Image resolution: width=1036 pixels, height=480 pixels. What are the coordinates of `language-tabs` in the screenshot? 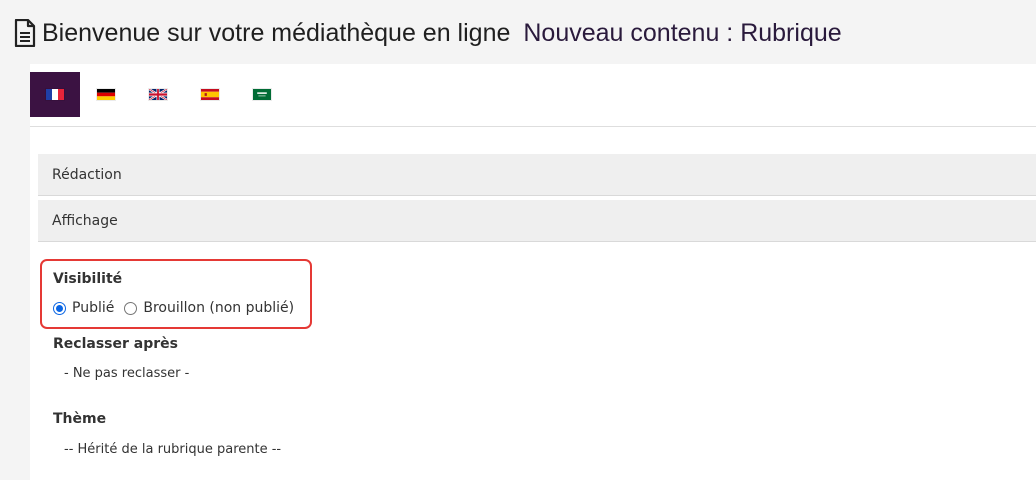 It's located at (159, 94).